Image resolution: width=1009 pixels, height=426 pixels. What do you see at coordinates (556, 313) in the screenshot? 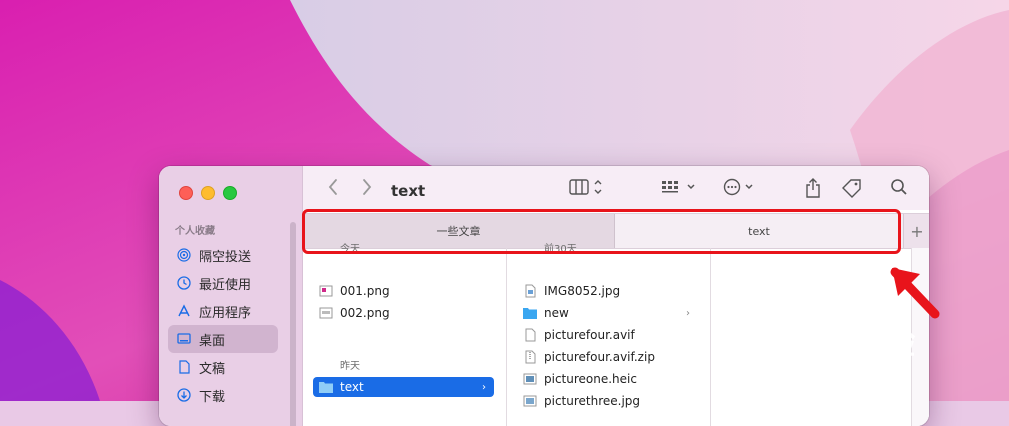
I see `file-name: new` at bounding box center [556, 313].